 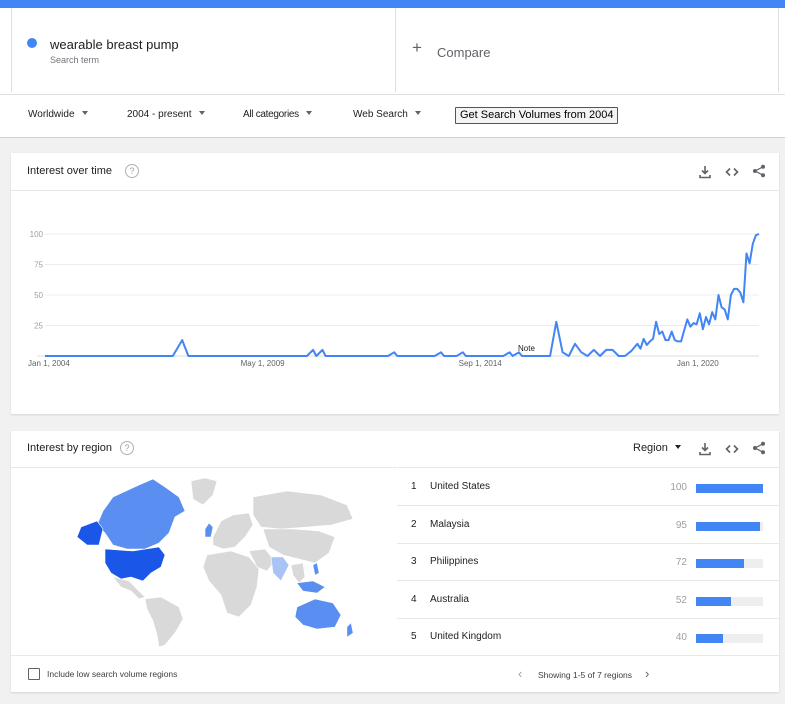 I want to click on region-rank: 3, so click(x=414, y=561).